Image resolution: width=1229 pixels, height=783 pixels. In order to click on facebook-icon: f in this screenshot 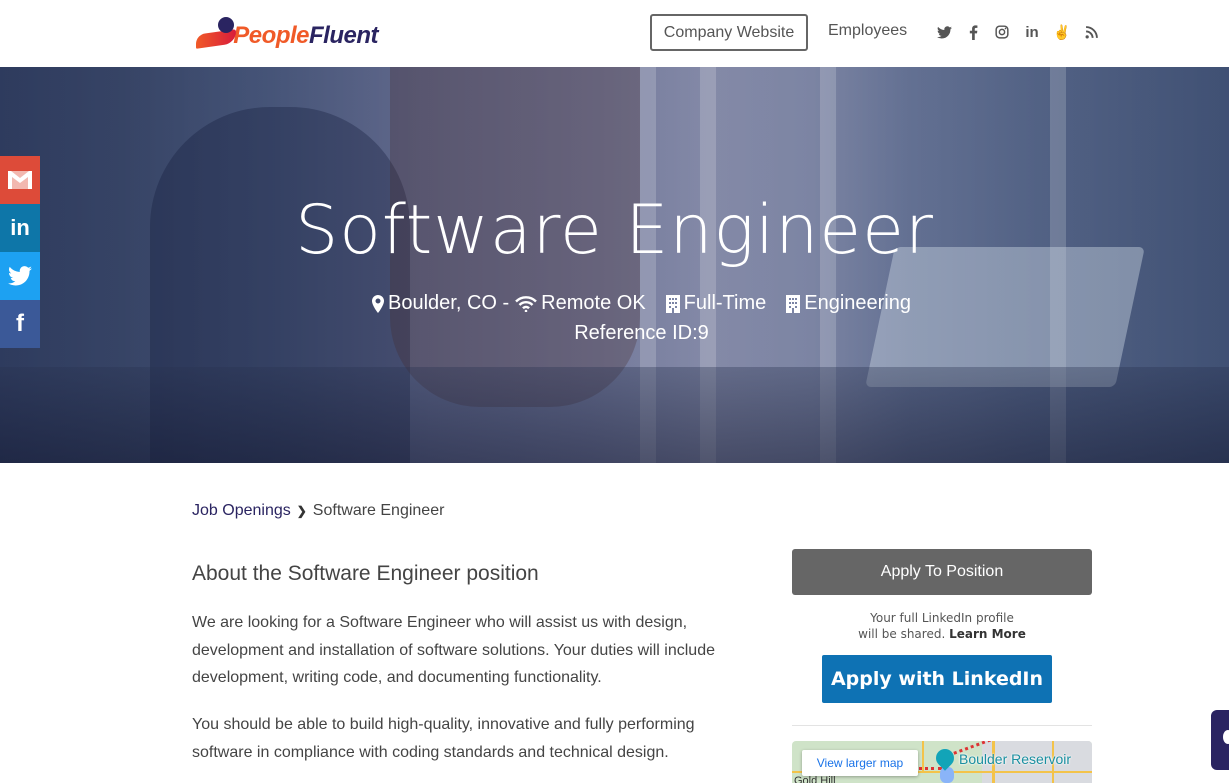, I will do `click(20, 323)`.